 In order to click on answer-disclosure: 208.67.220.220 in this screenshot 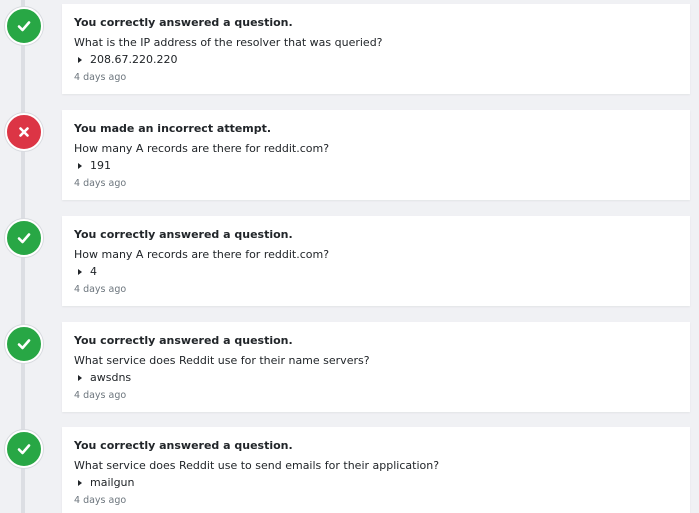, I will do `click(376, 59)`.